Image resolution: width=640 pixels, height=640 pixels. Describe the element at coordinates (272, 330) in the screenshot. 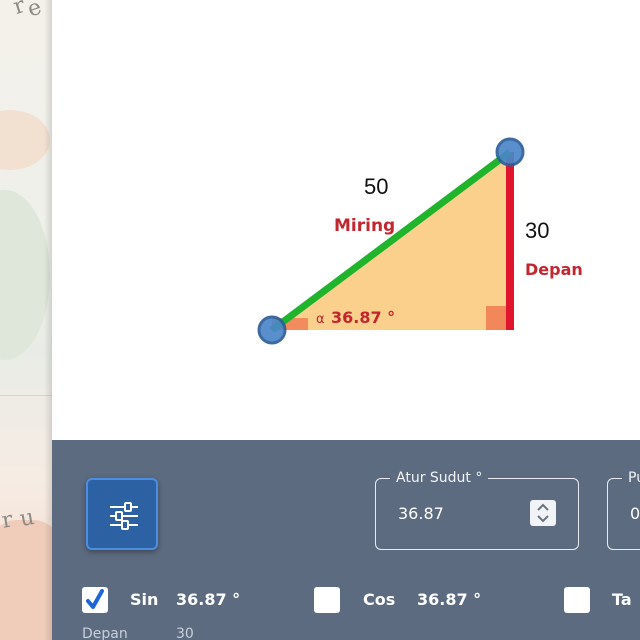

I see `vertex-handle-a` at that location.